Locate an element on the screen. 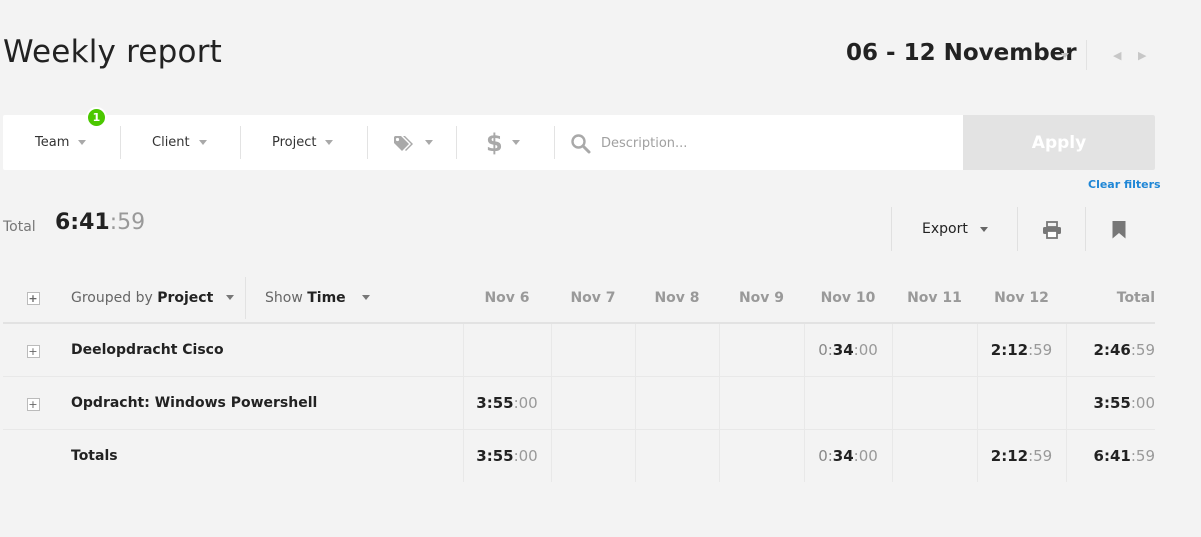 Image resolution: width=1201 pixels, height=537 pixels. dollar-icon: $ is located at coordinates (494, 142).